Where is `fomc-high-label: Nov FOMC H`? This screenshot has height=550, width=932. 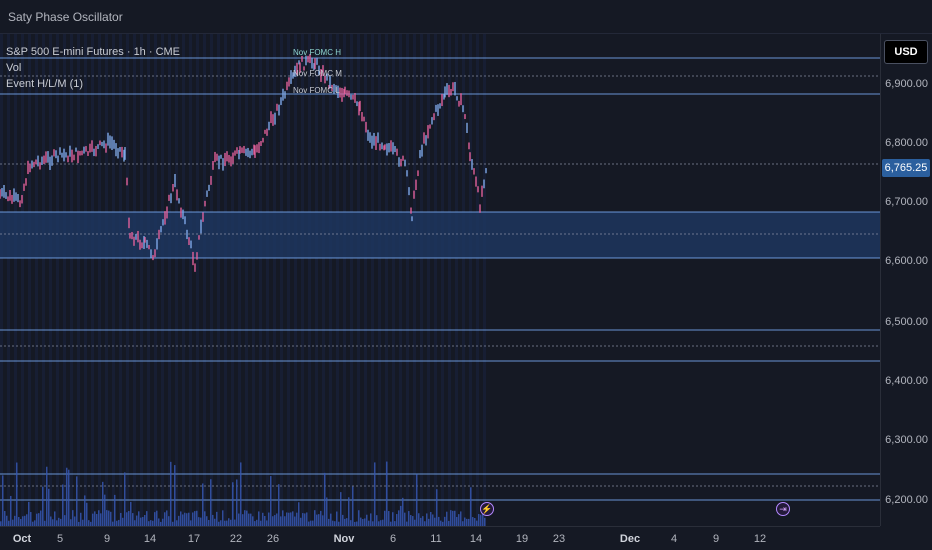
fomc-high-label: Nov FOMC H is located at coordinates (317, 52).